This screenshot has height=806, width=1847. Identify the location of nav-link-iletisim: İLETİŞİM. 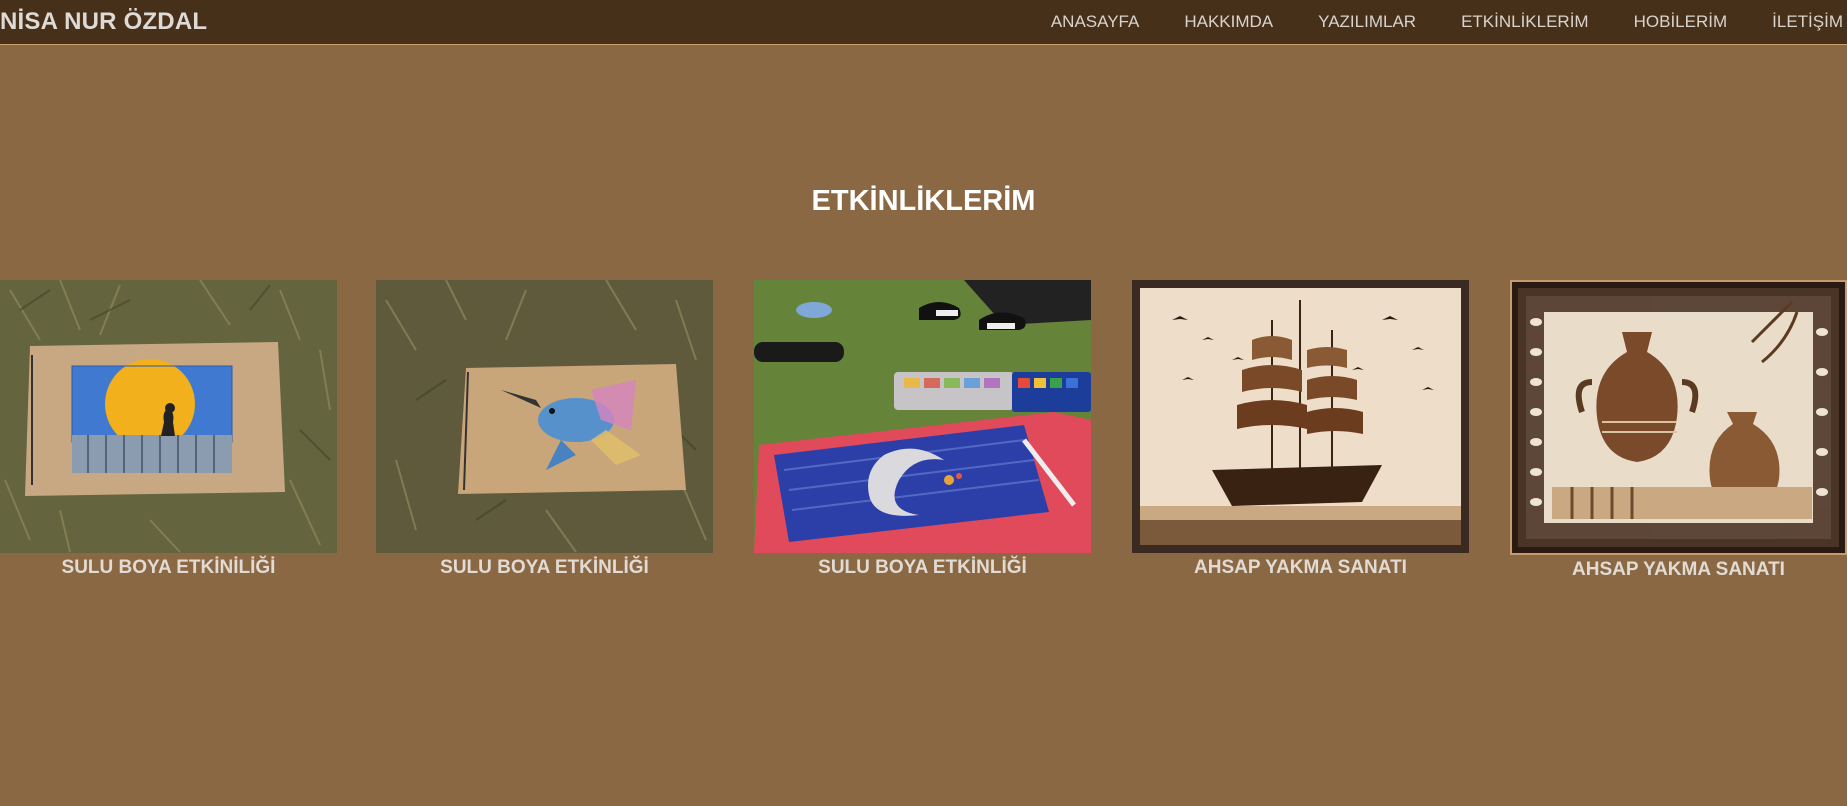
(1807, 22).